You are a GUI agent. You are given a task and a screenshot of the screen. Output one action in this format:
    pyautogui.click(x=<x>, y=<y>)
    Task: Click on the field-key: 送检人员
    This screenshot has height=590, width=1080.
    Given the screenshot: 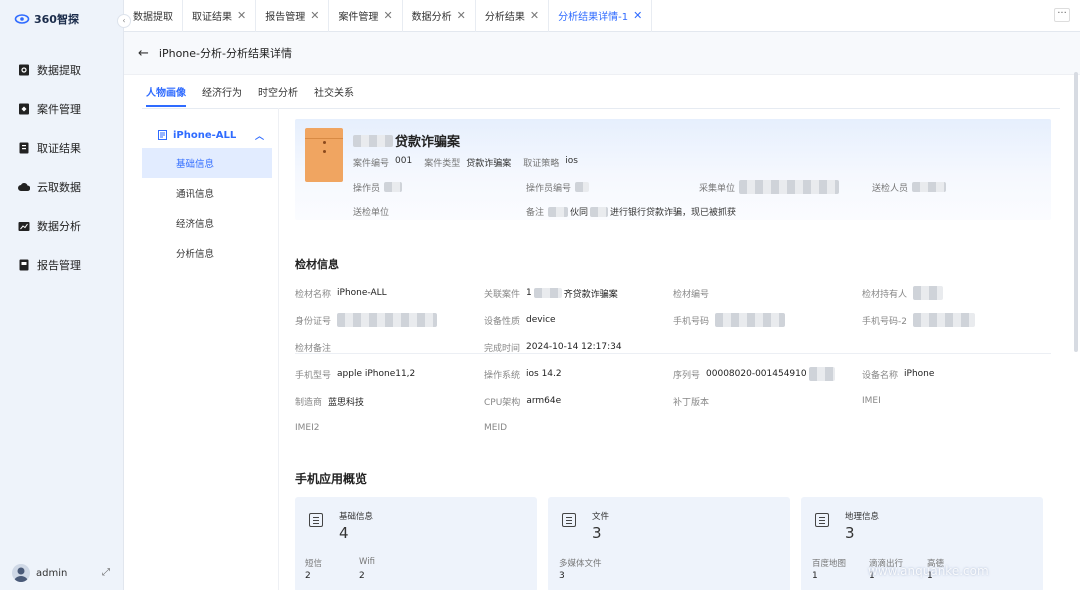 What is the action you would take?
    pyautogui.click(x=890, y=188)
    